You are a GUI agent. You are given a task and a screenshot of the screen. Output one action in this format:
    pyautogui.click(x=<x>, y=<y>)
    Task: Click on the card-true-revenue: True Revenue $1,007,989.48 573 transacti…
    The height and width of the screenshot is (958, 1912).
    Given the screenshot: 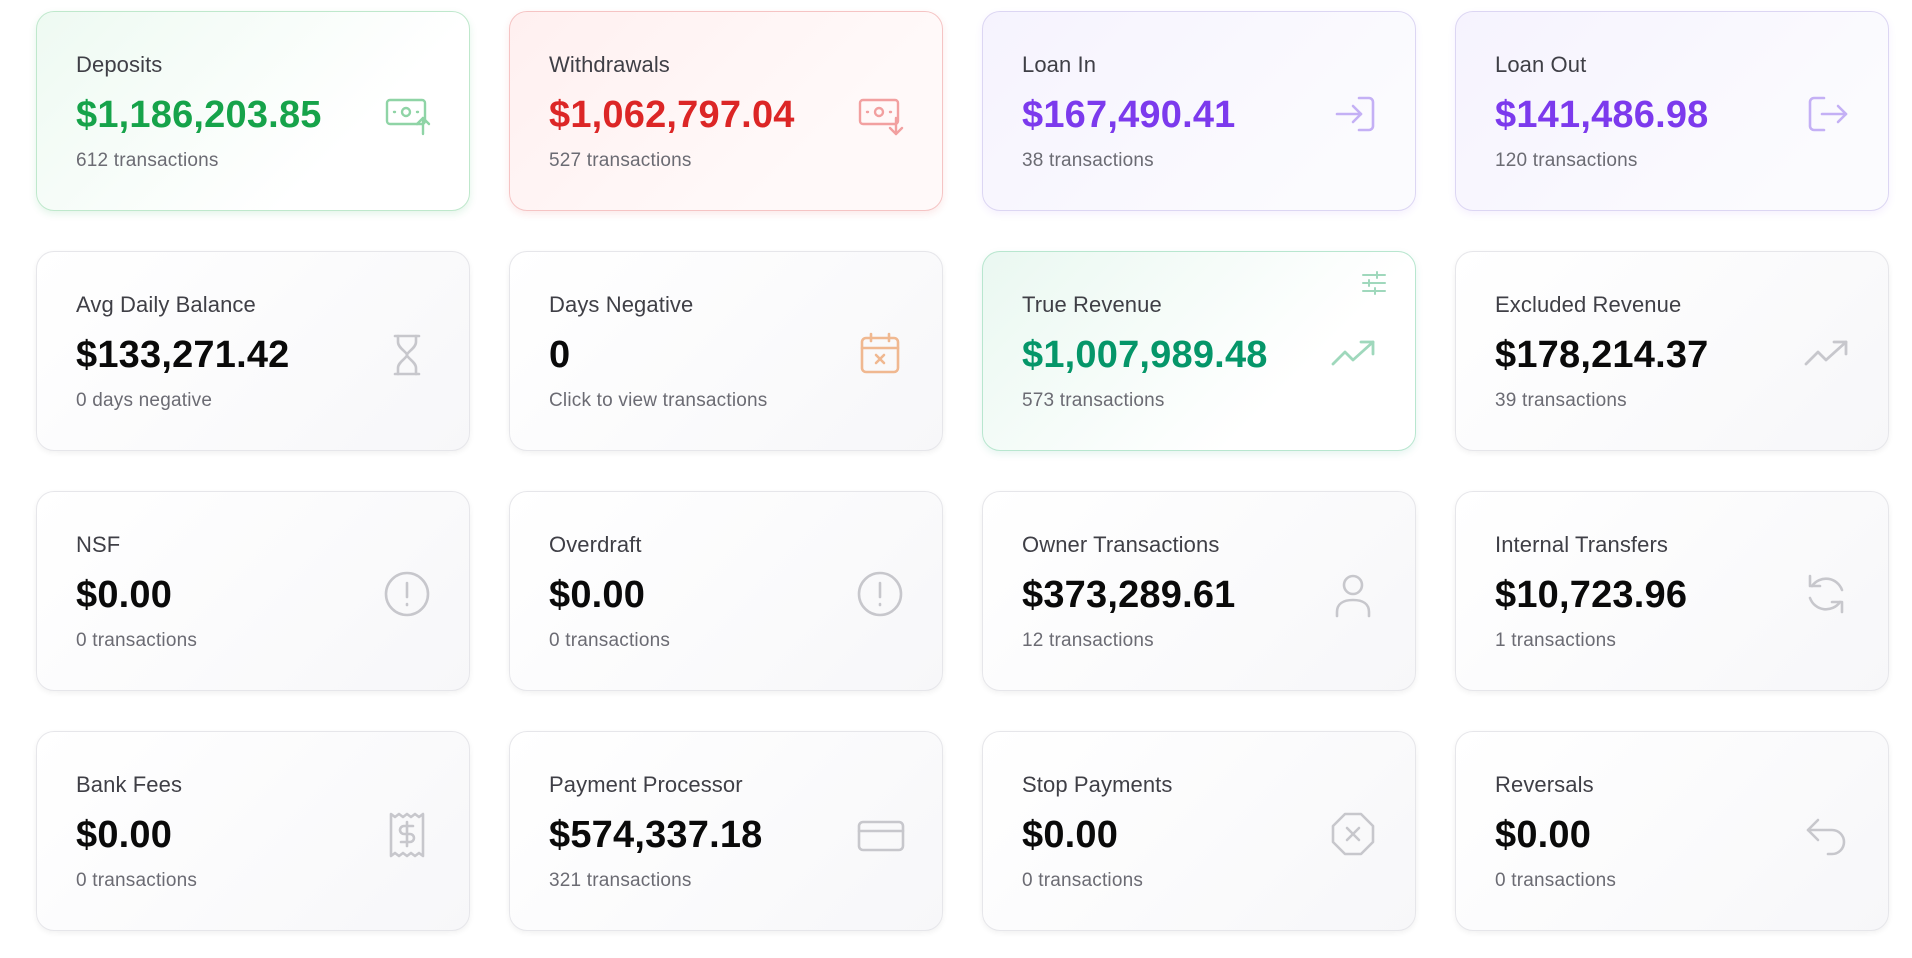 What is the action you would take?
    pyautogui.click(x=1199, y=351)
    